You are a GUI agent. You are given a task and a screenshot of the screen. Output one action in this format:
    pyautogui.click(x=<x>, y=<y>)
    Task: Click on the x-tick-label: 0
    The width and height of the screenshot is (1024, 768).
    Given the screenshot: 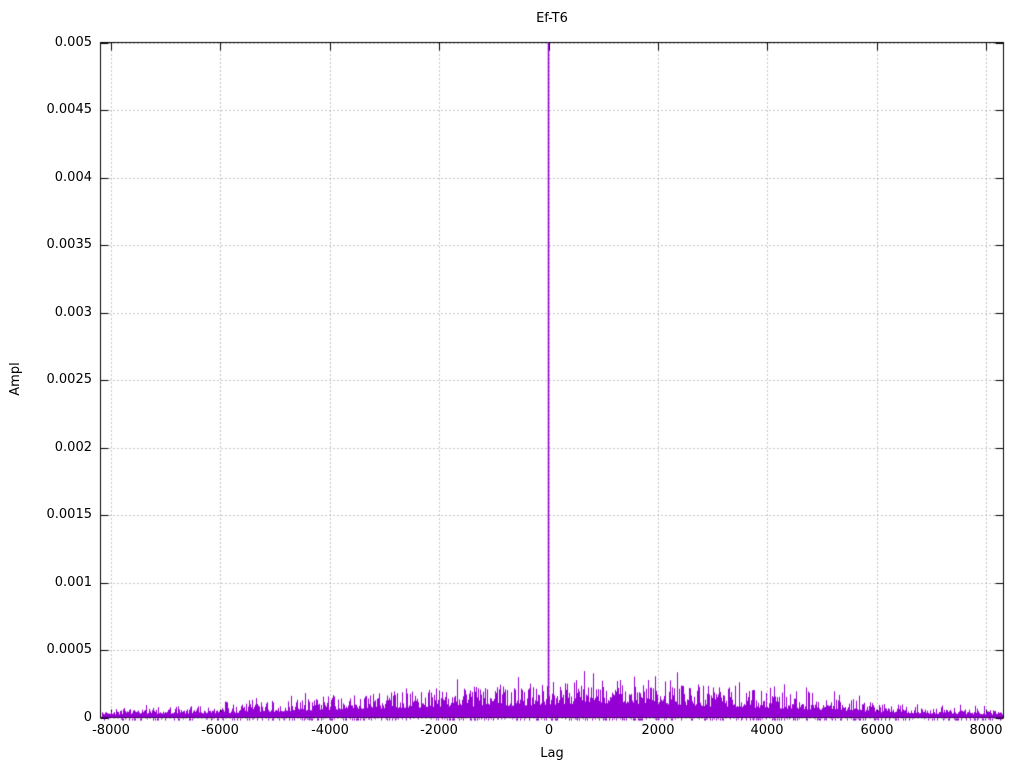 What is the action you would take?
    pyautogui.click(x=549, y=730)
    